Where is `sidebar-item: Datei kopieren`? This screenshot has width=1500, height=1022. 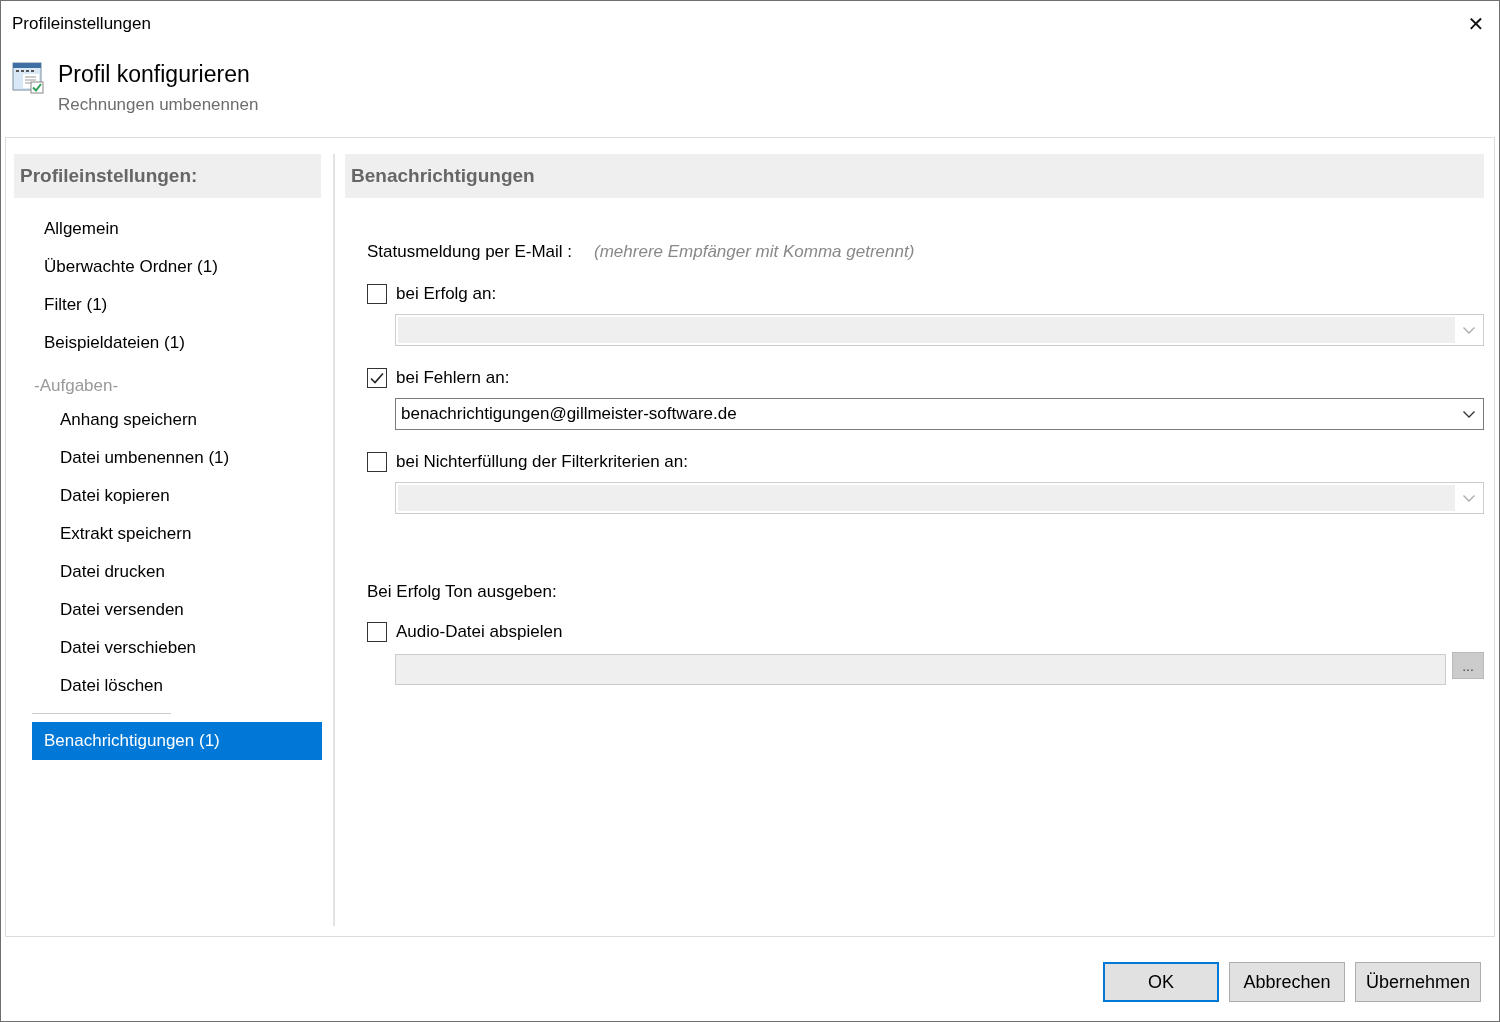
sidebar-item: Datei kopieren is located at coordinates (115, 496).